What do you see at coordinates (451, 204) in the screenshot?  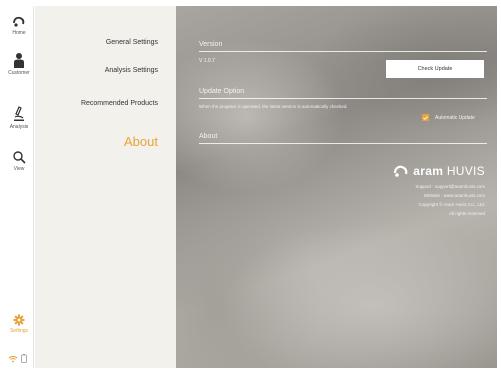 I see `copyright-text: Copyright © Aram Huvis Co., Ltd.` at bounding box center [451, 204].